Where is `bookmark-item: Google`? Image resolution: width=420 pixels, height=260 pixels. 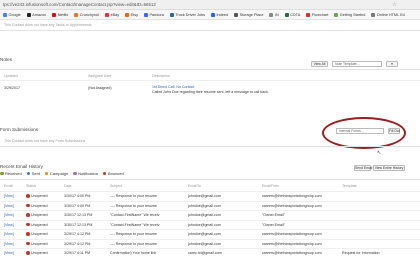
bookmark-item: Google is located at coordinates (12, 14).